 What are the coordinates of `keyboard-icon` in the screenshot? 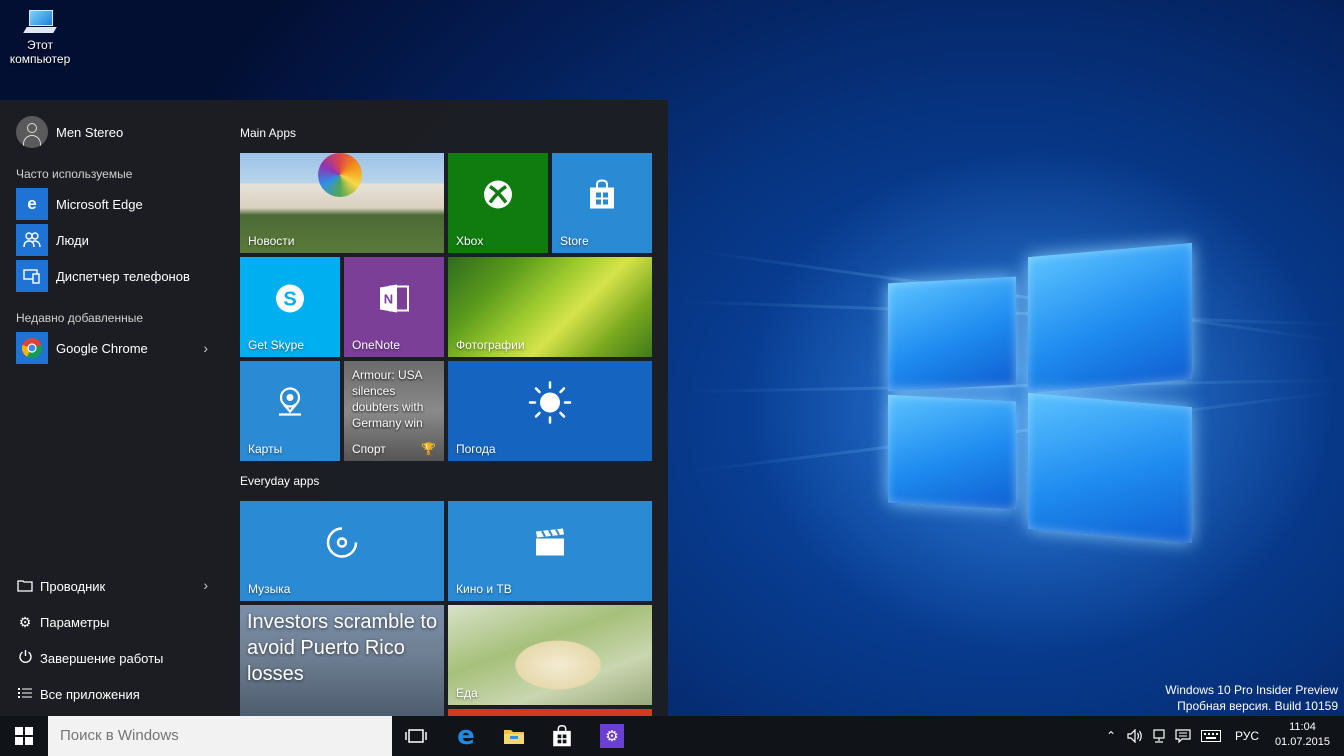 It's located at (1211, 736).